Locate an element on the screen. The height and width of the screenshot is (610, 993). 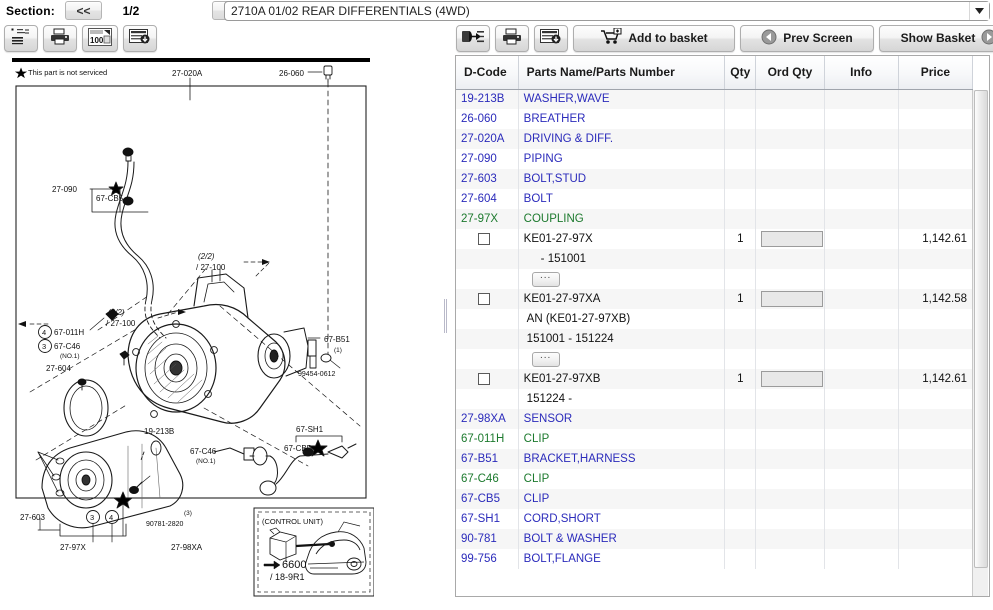
cell-parts-name: COUPLING is located at coordinates (622, 219).